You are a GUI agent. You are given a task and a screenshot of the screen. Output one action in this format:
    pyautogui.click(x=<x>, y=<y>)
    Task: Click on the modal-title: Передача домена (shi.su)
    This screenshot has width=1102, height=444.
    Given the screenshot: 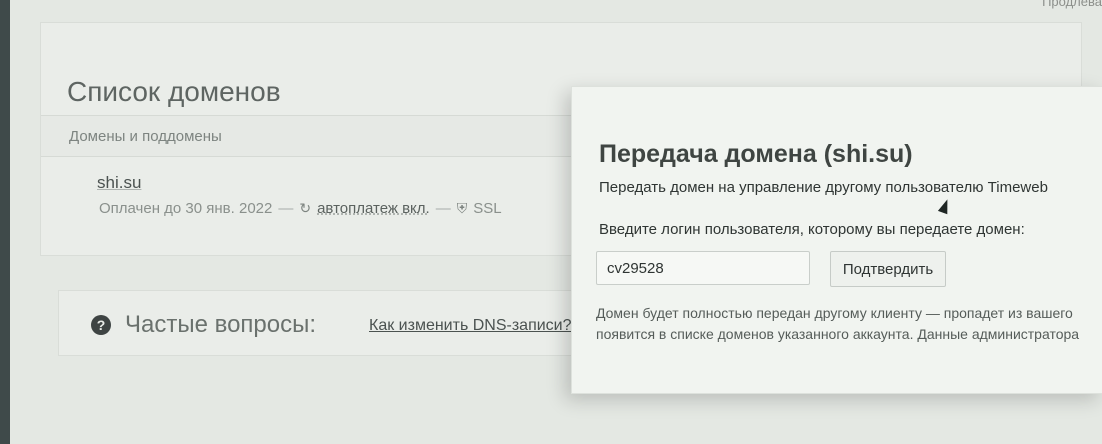 What is the action you would take?
    pyautogui.click(x=756, y=153)
    